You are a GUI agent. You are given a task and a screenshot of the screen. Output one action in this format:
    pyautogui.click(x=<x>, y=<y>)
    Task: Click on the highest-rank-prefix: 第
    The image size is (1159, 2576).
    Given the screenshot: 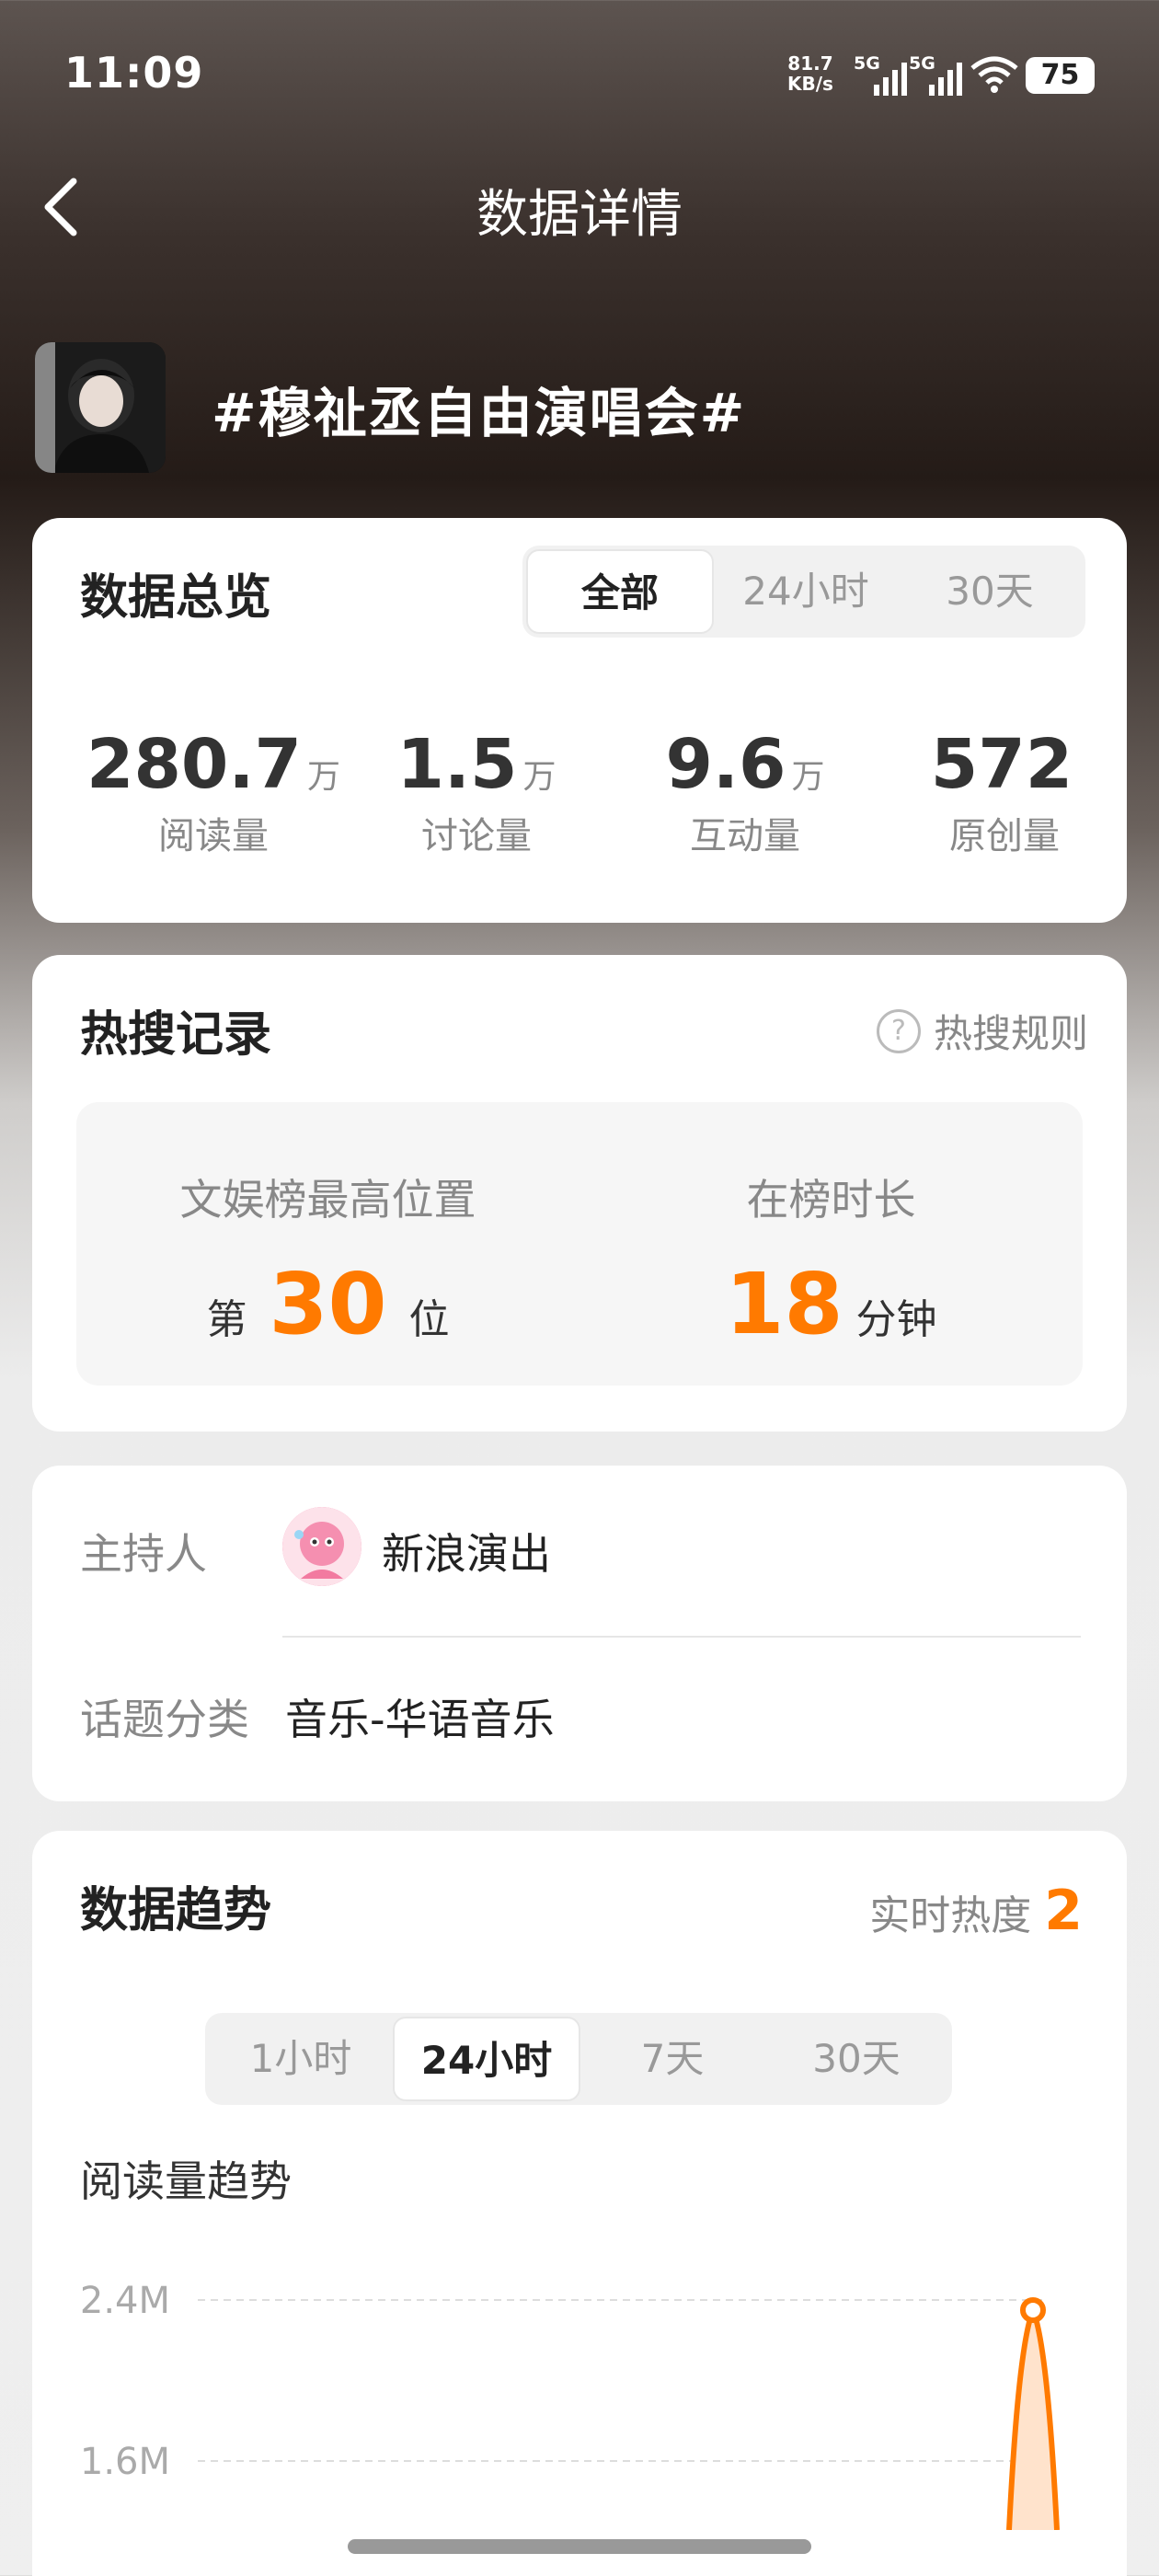 What is the action you would take?
    pyautogui.click(x=226, y=1319)
    